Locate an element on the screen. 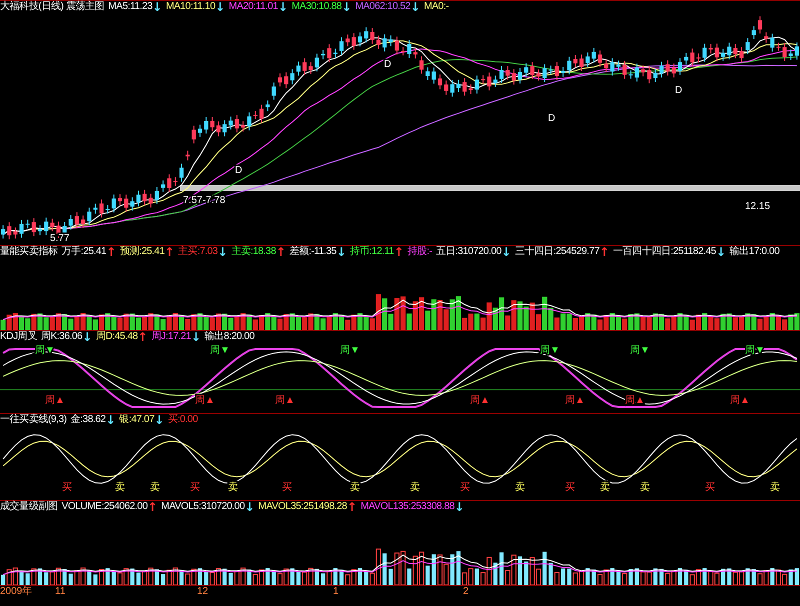 The image size is (800, 606). indicator-value: VOLUME:254062.00 is located at coordinates (105, 507).